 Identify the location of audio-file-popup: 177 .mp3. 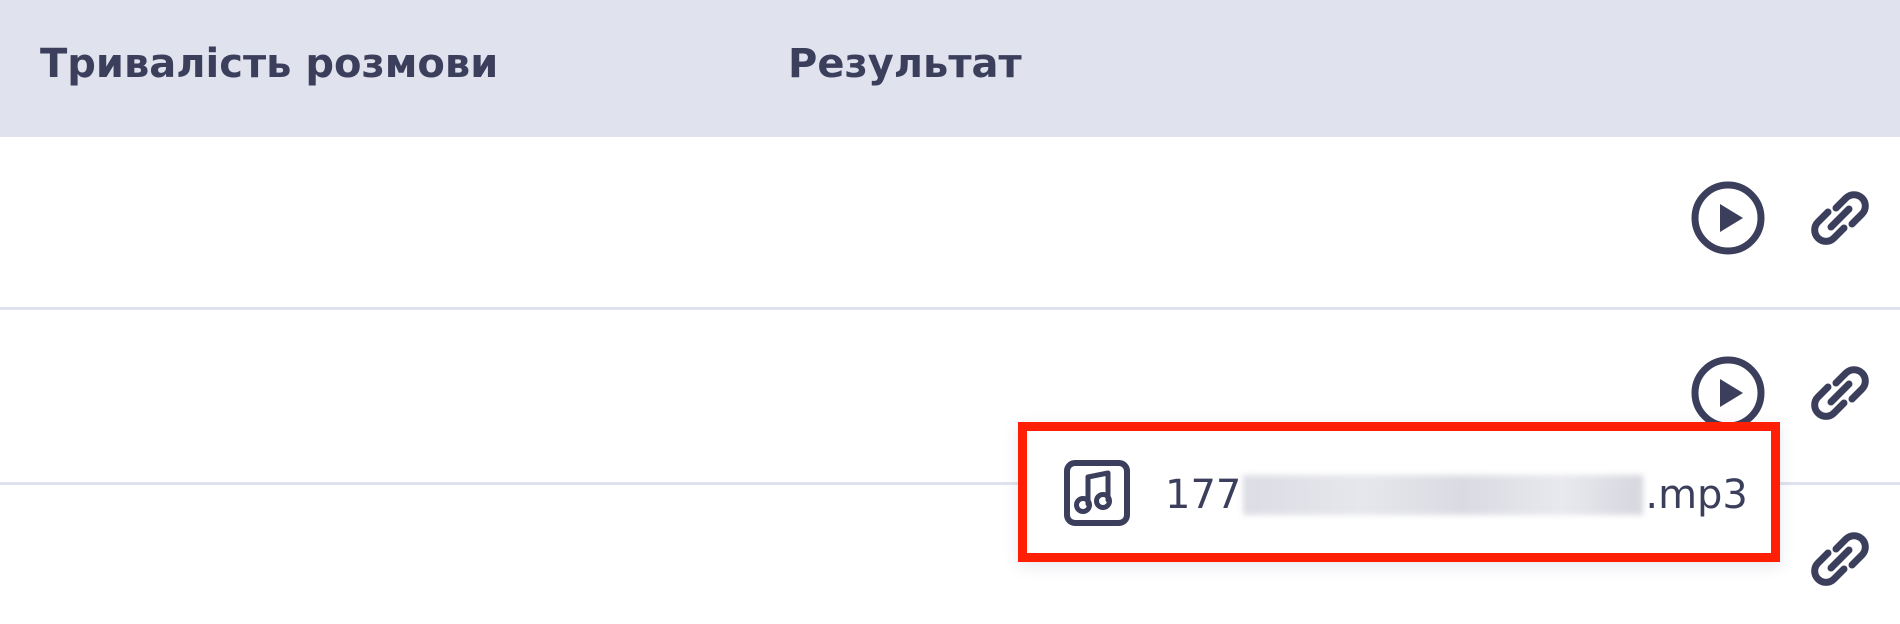
(1399, 492).